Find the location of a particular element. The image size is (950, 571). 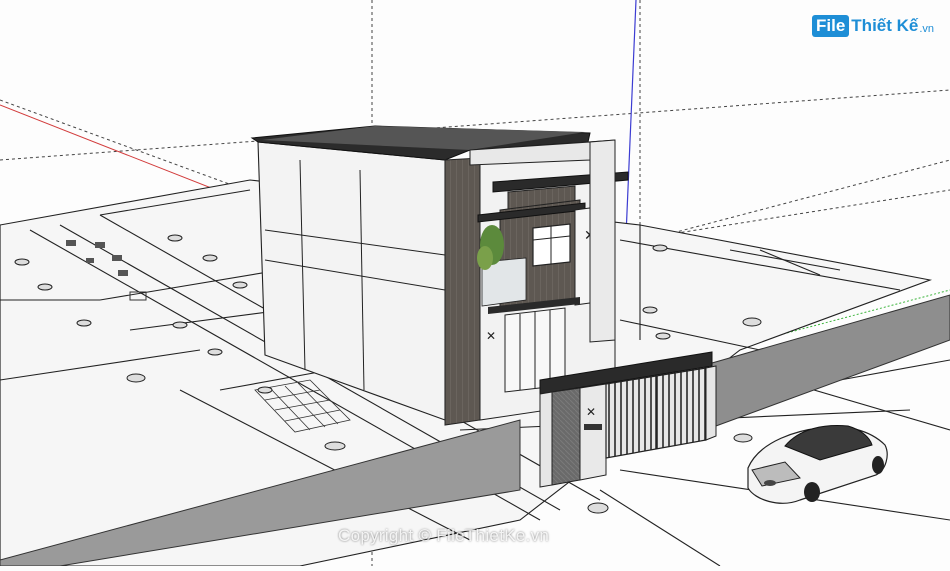

pedestrian-gate is located at coordinates (566, 436).